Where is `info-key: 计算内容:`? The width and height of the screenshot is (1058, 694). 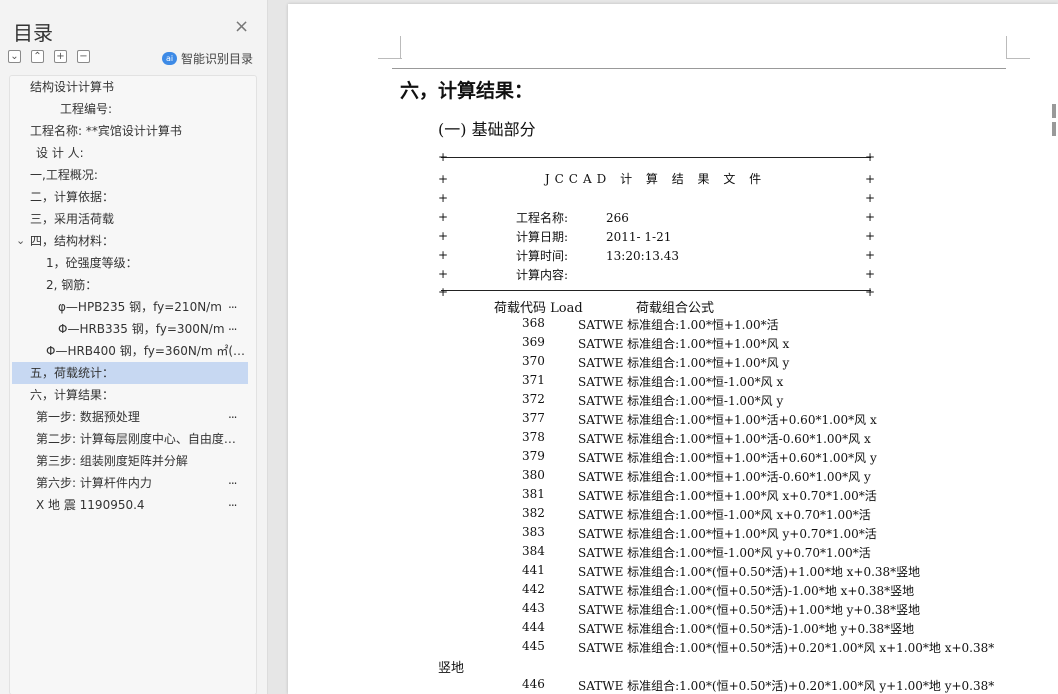
info-key: 计算内容: is located at coordinates (542, 275).